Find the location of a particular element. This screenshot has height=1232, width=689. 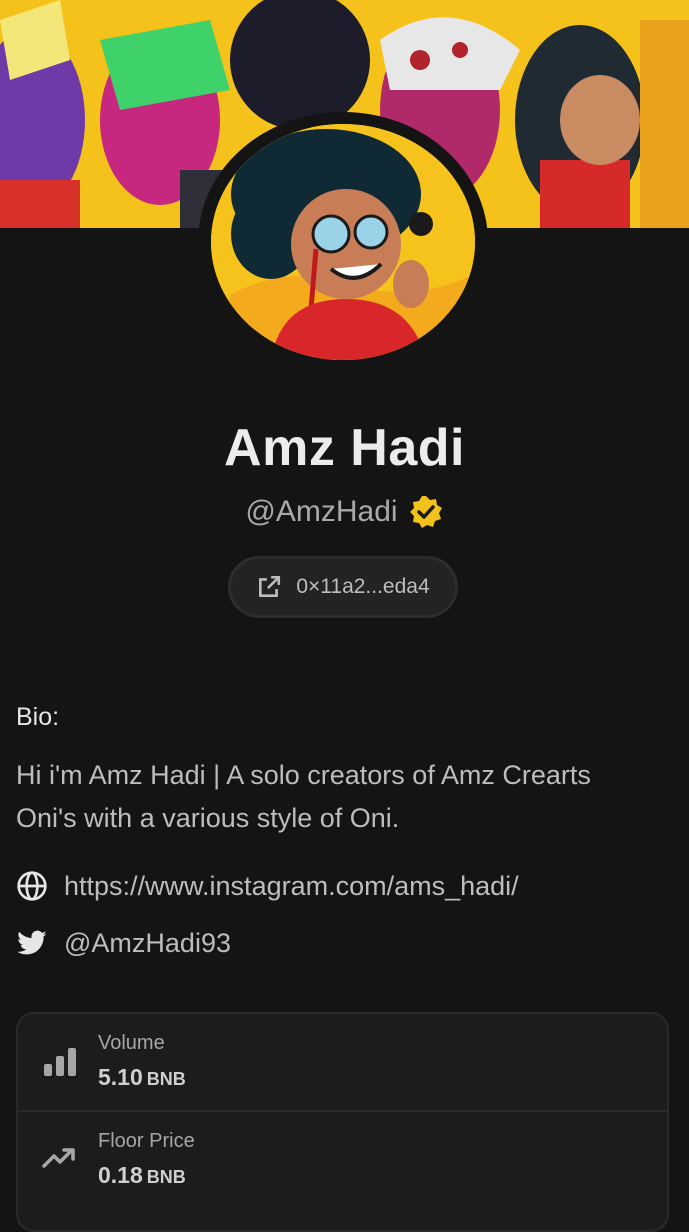

verified-badge-icon is located at coordinates (425, 512).